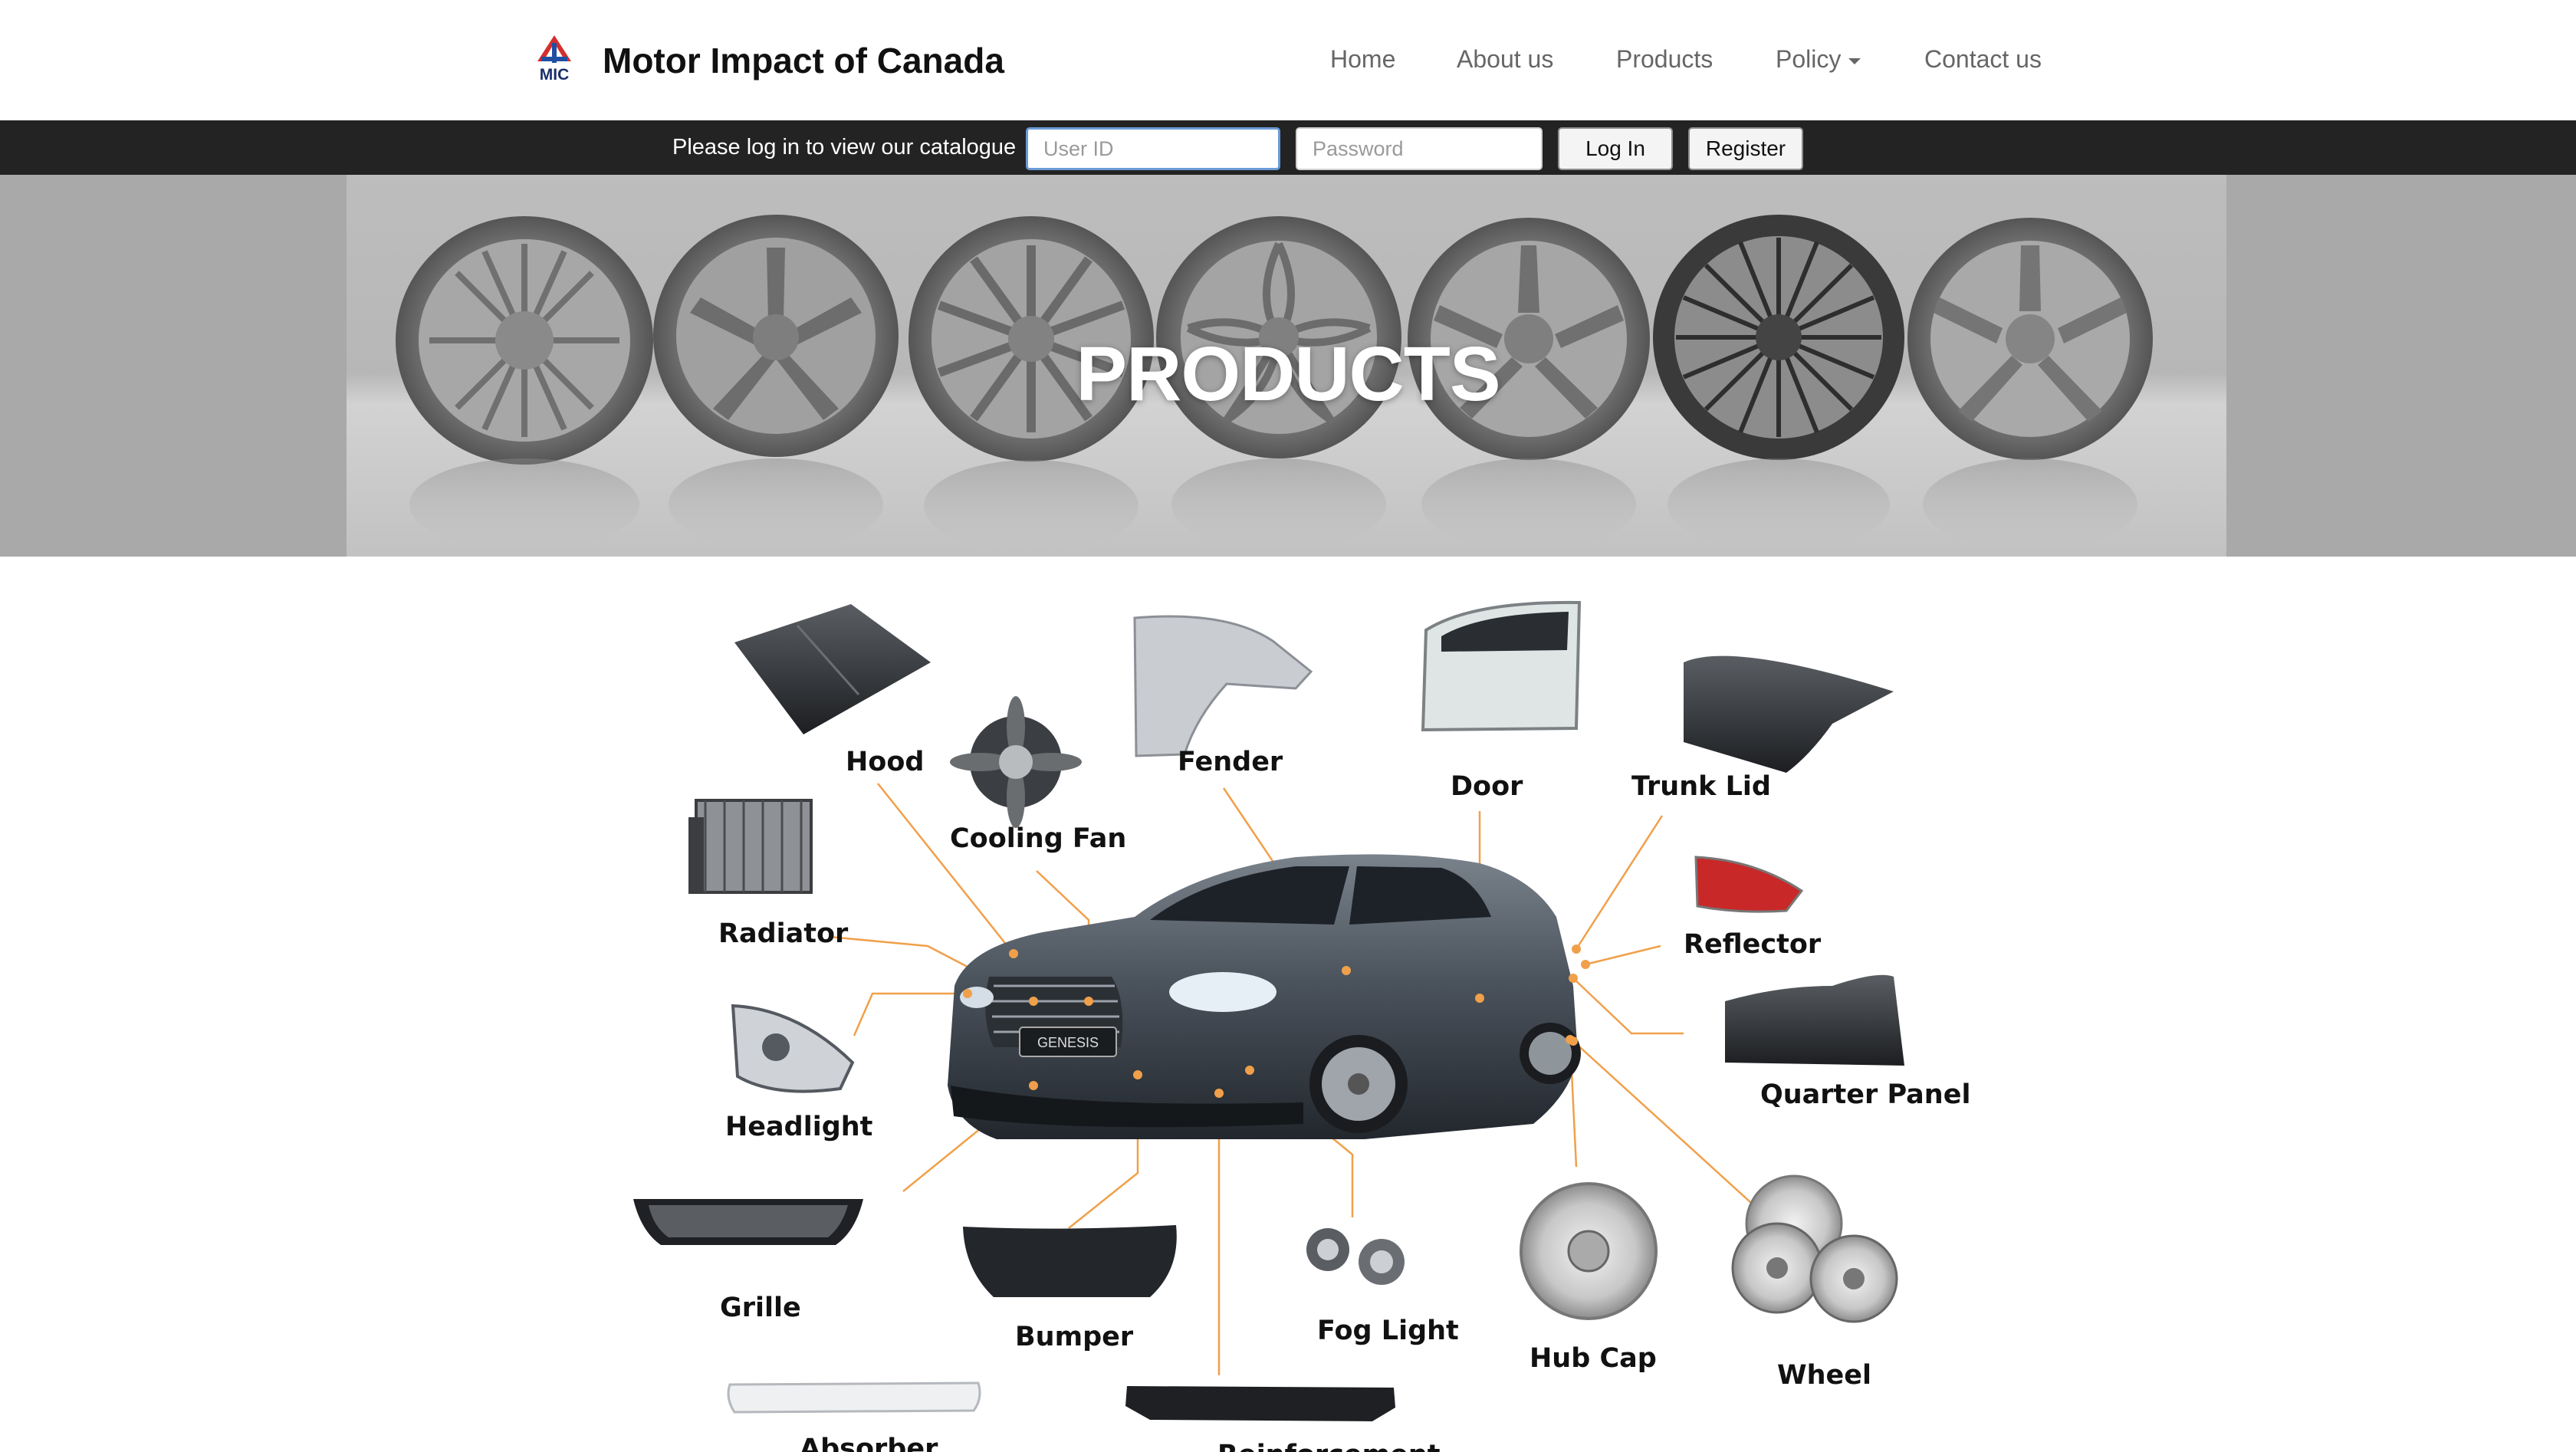 Image resolution: width=2576 pixels, height=1452 pixels. Describe the element at coordinates (1701, 786) in the screenshot. I see `part-label-trunk-lid: Trunk Lid` at that location.